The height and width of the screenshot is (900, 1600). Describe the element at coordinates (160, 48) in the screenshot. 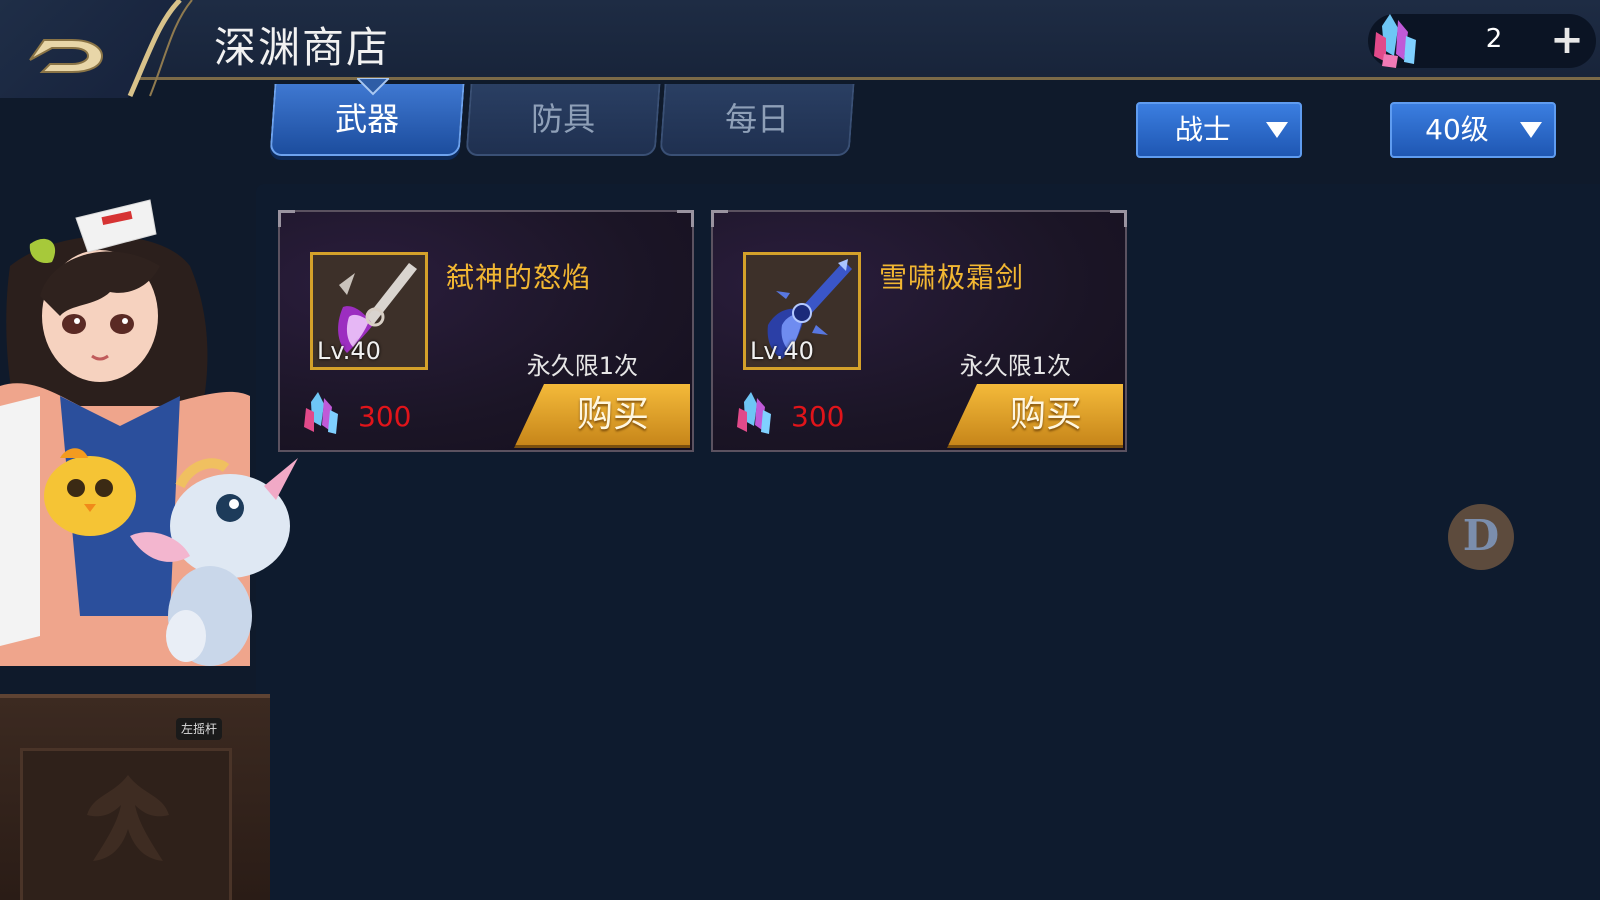

I see `header-ornament` at that location.